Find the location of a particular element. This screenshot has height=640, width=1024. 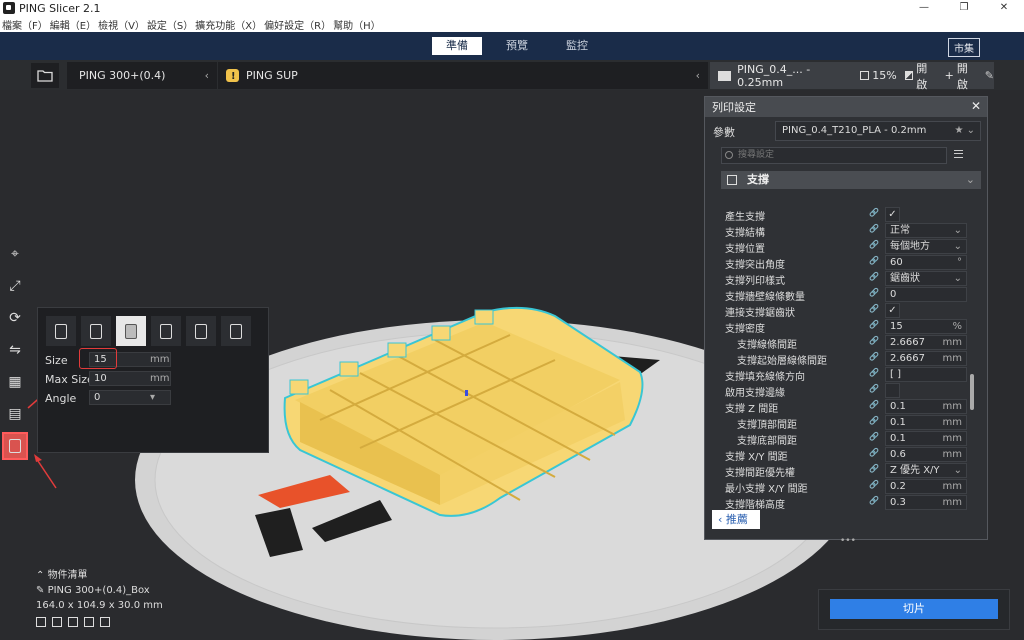

setting-dropdown: Z 優先 X/Y ⌄ is located at coordinates (926, 470).